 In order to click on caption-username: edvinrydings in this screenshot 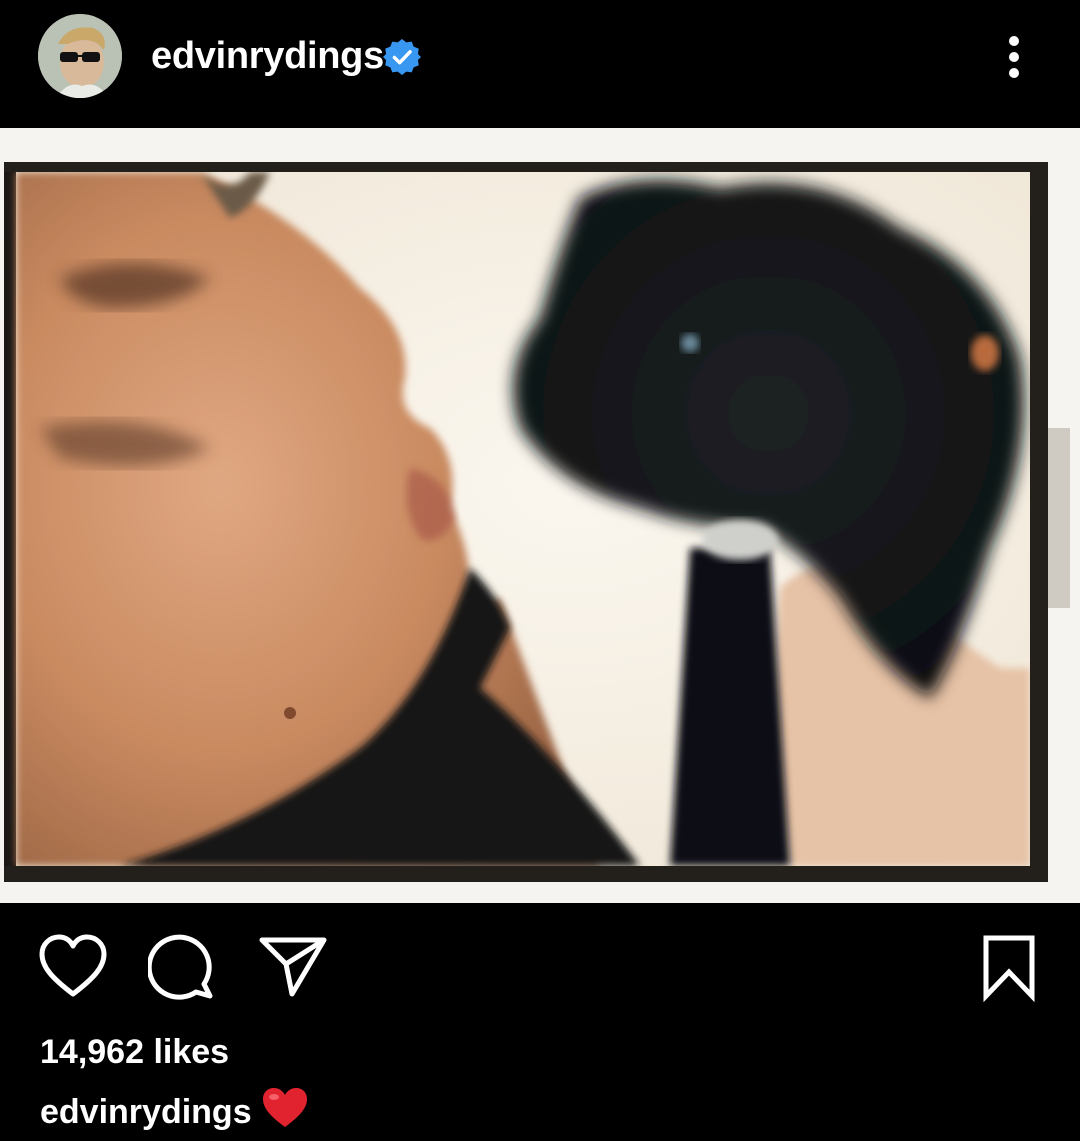, I will do `click(146, 1112)`.